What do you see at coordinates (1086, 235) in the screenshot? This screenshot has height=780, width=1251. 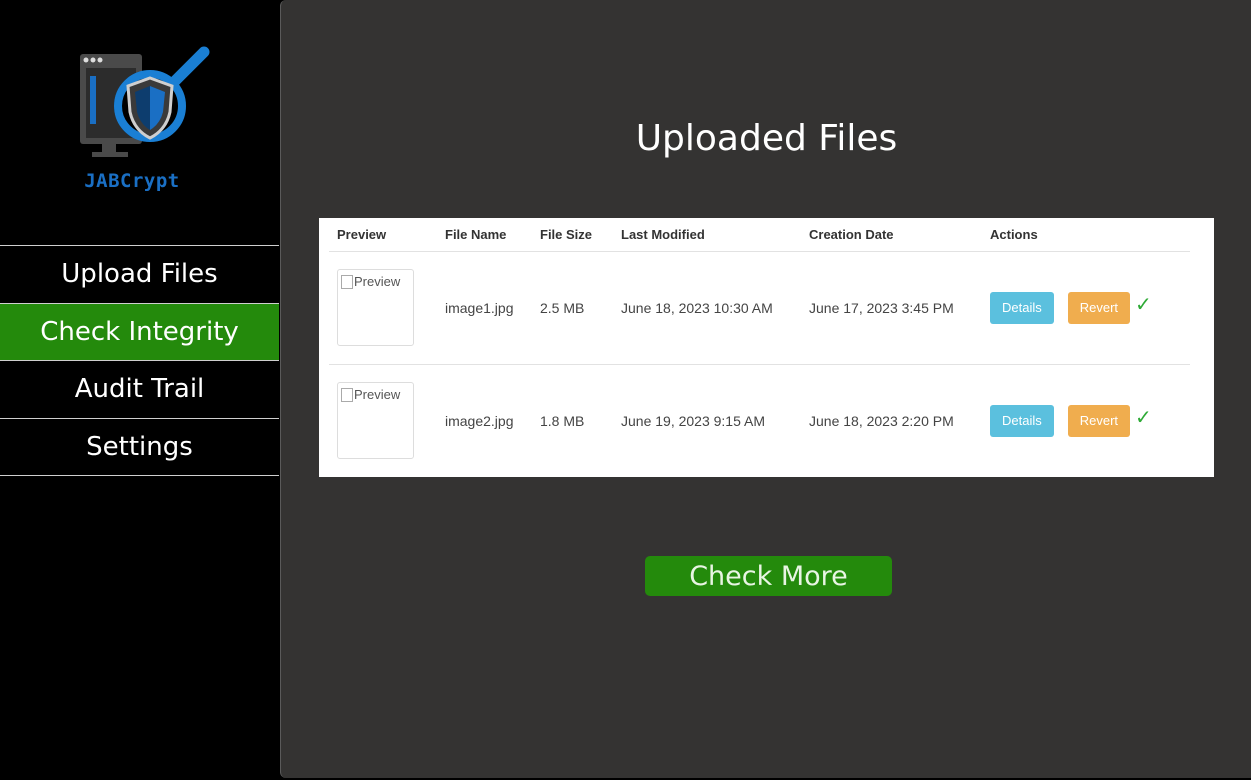 I see `column-header-actions: Actions` at bounding box center [1086, 235].